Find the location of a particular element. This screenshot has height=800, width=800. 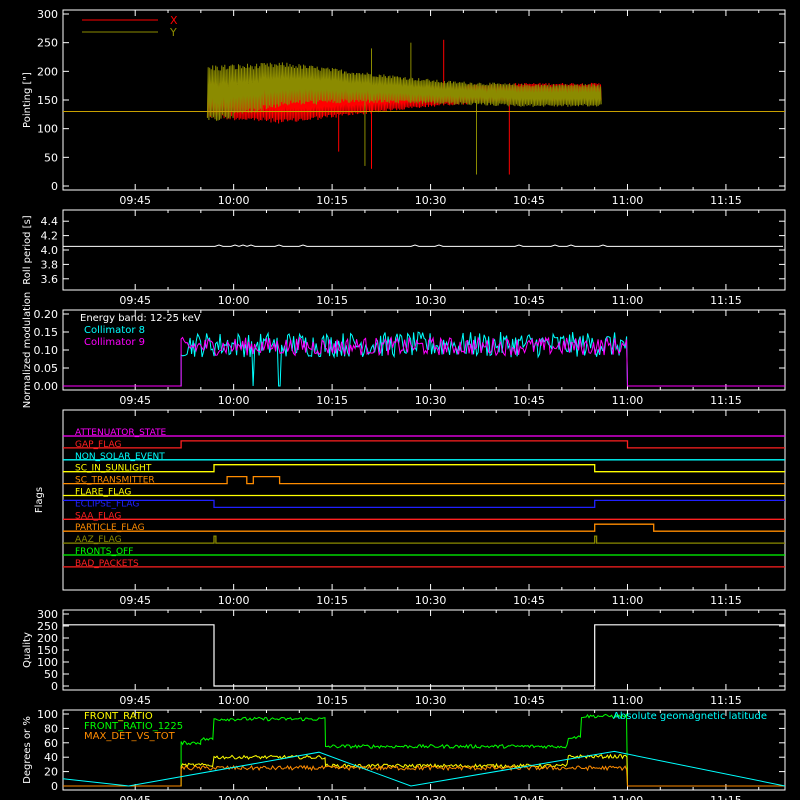

pointing-xtick-label: 10:30 is located at coordinates (431, 200).